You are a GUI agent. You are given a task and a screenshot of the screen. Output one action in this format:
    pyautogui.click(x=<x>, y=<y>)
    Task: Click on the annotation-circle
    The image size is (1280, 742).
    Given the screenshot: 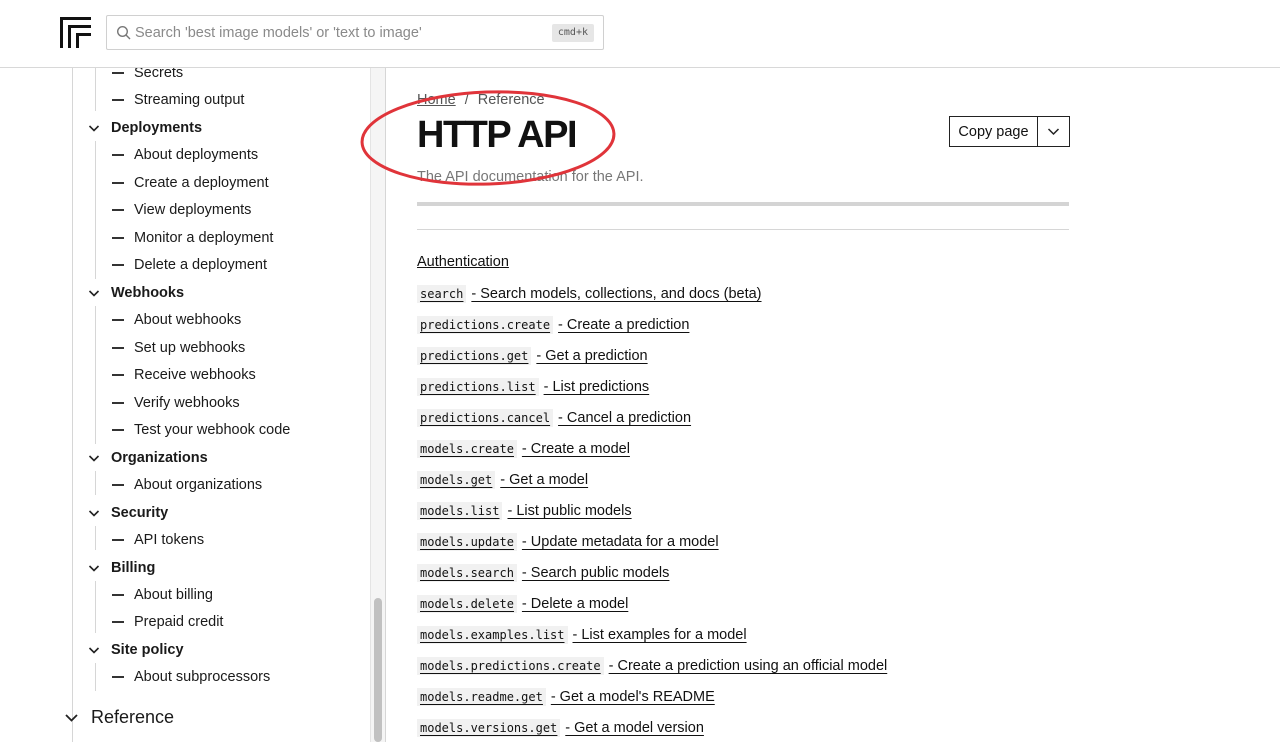 What is the action you would take?
    pyautogui.click(x=488, y=138)
    